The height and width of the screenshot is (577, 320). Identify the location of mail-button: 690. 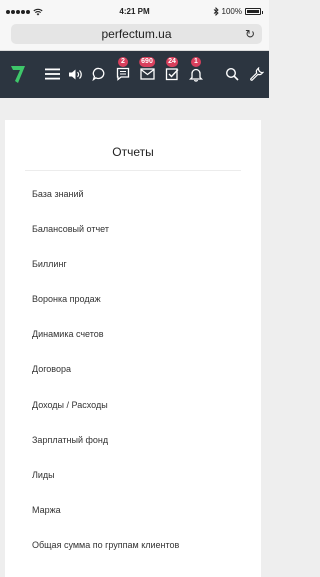
(147, 70).